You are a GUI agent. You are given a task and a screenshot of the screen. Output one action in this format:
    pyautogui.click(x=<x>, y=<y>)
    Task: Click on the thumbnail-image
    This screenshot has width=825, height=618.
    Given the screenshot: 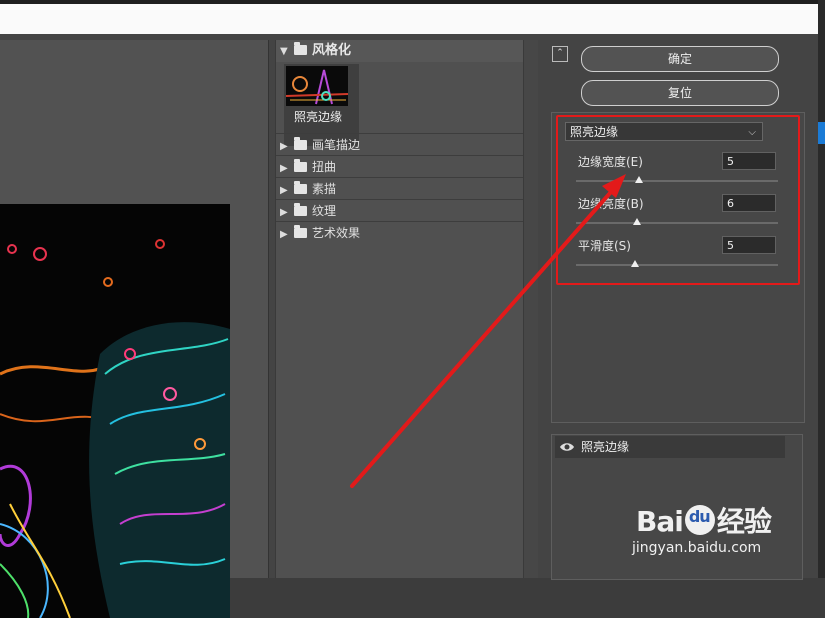 What is the action you would take?
    pyautogui.click(x=317, y=86)
    